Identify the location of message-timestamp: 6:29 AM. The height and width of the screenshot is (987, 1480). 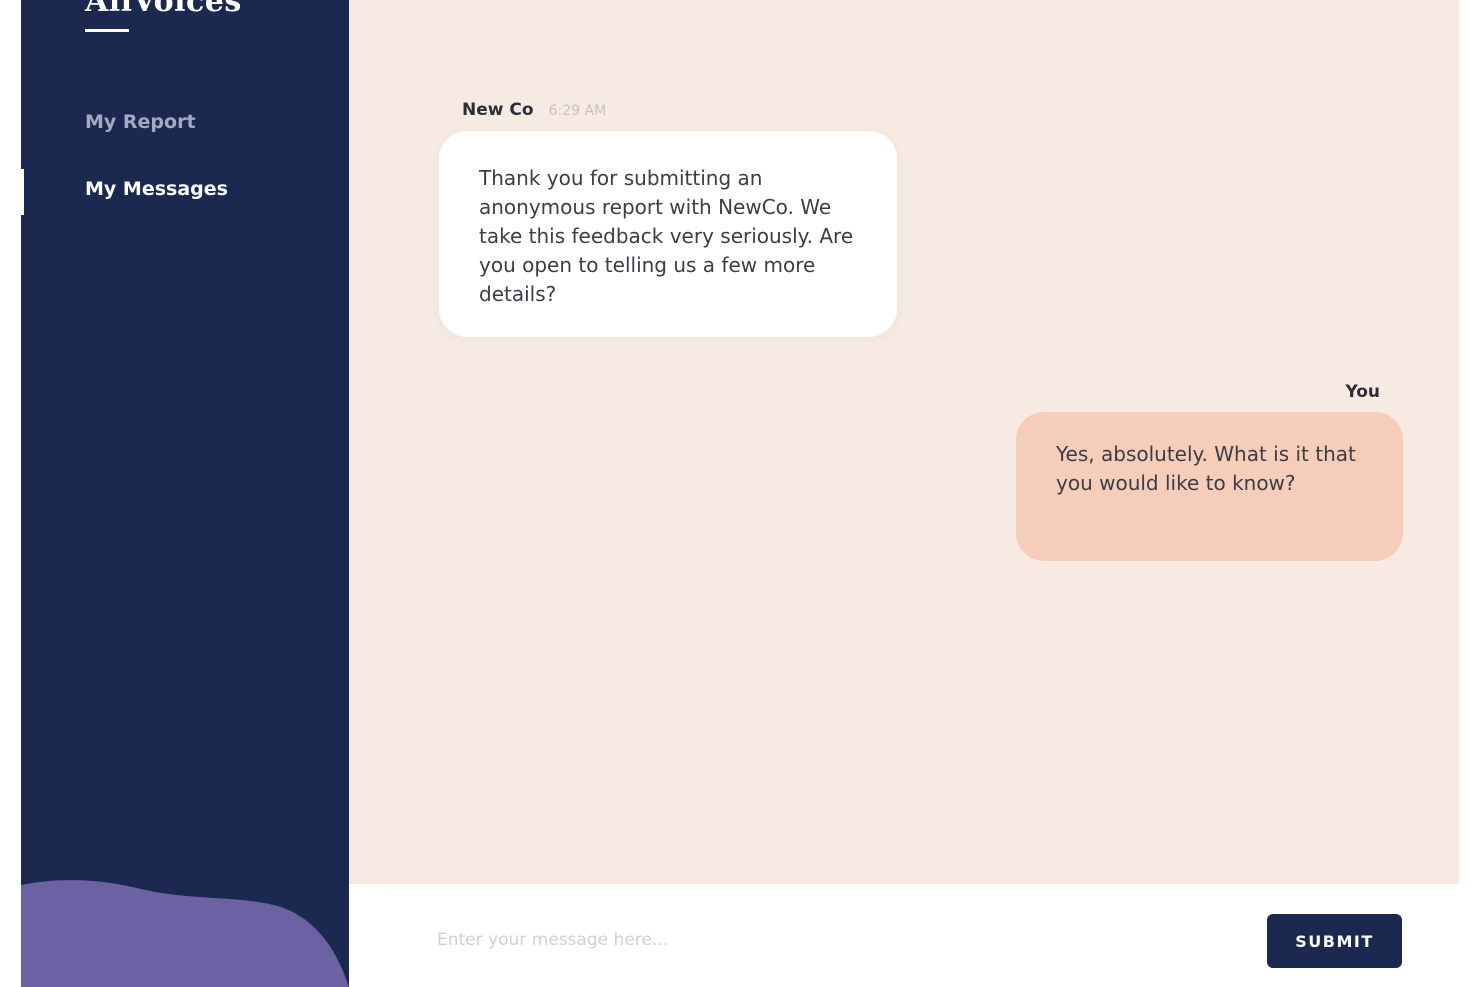
(577, 111).